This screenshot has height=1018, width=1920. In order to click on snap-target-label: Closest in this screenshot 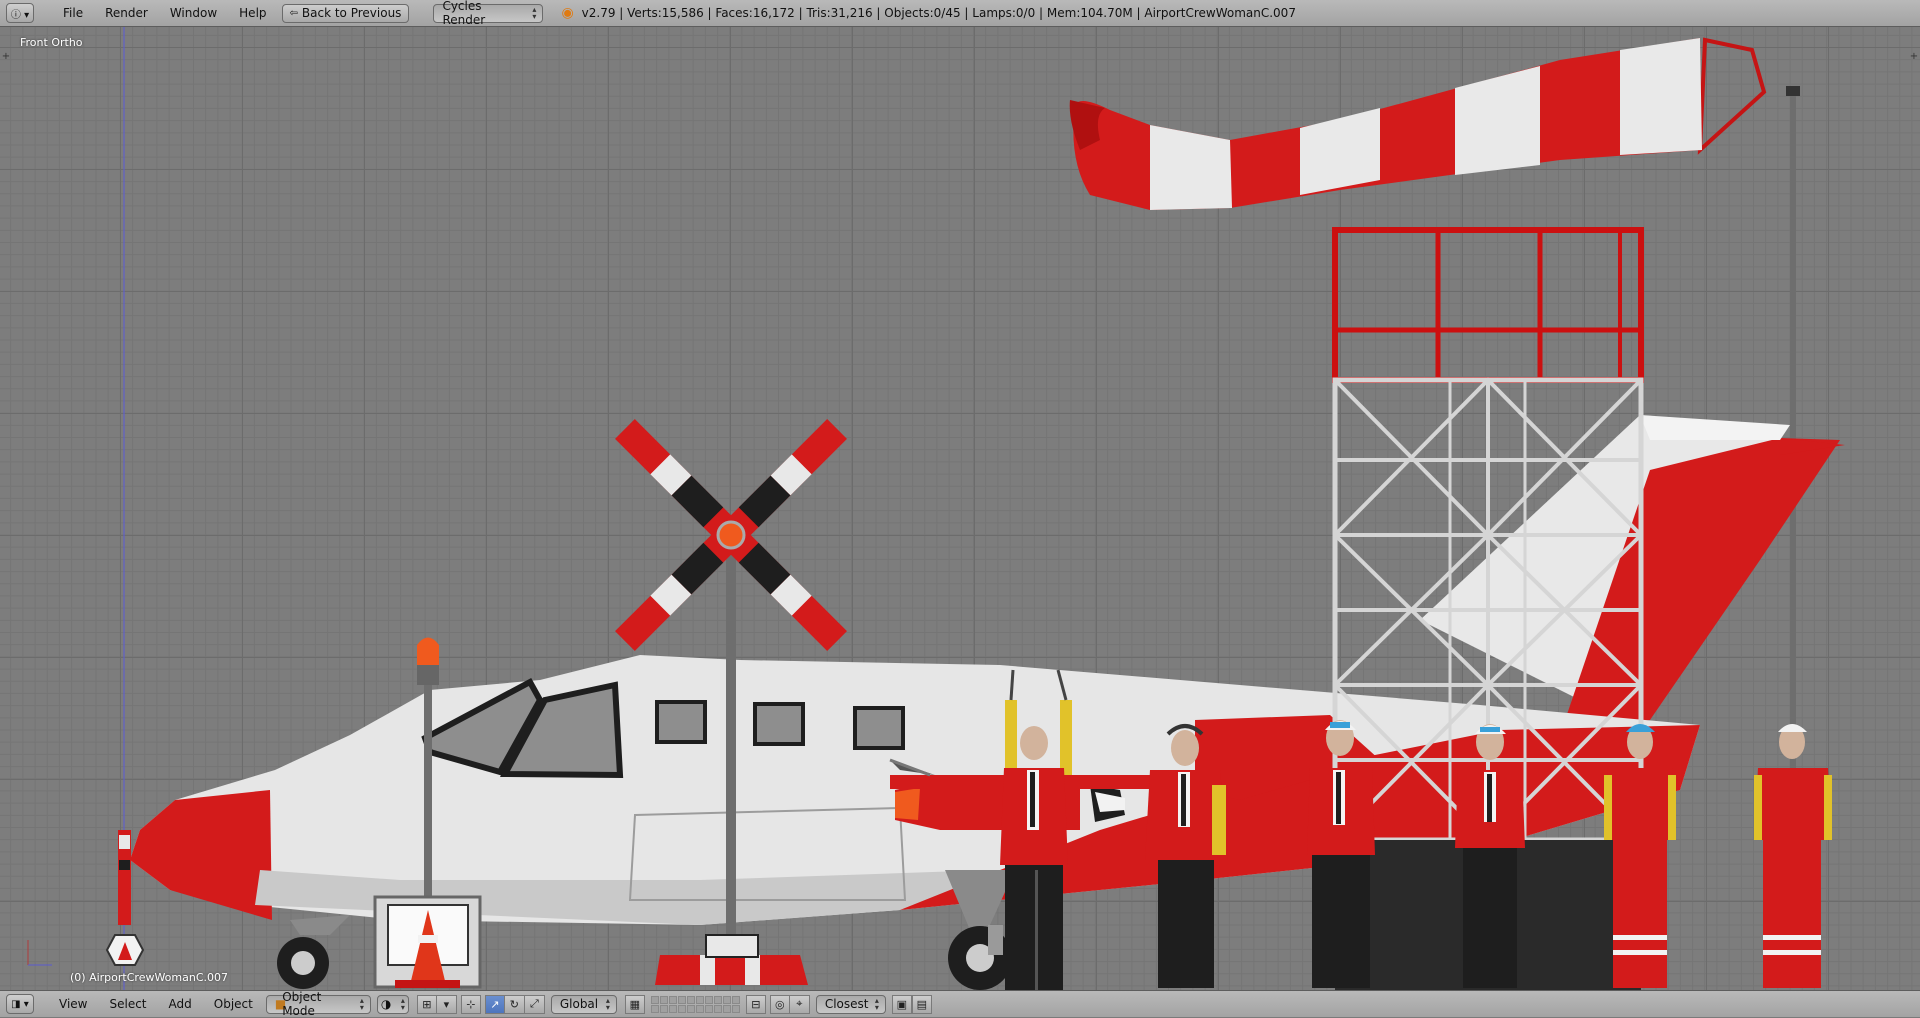, I will do `click(846, 1004)`.